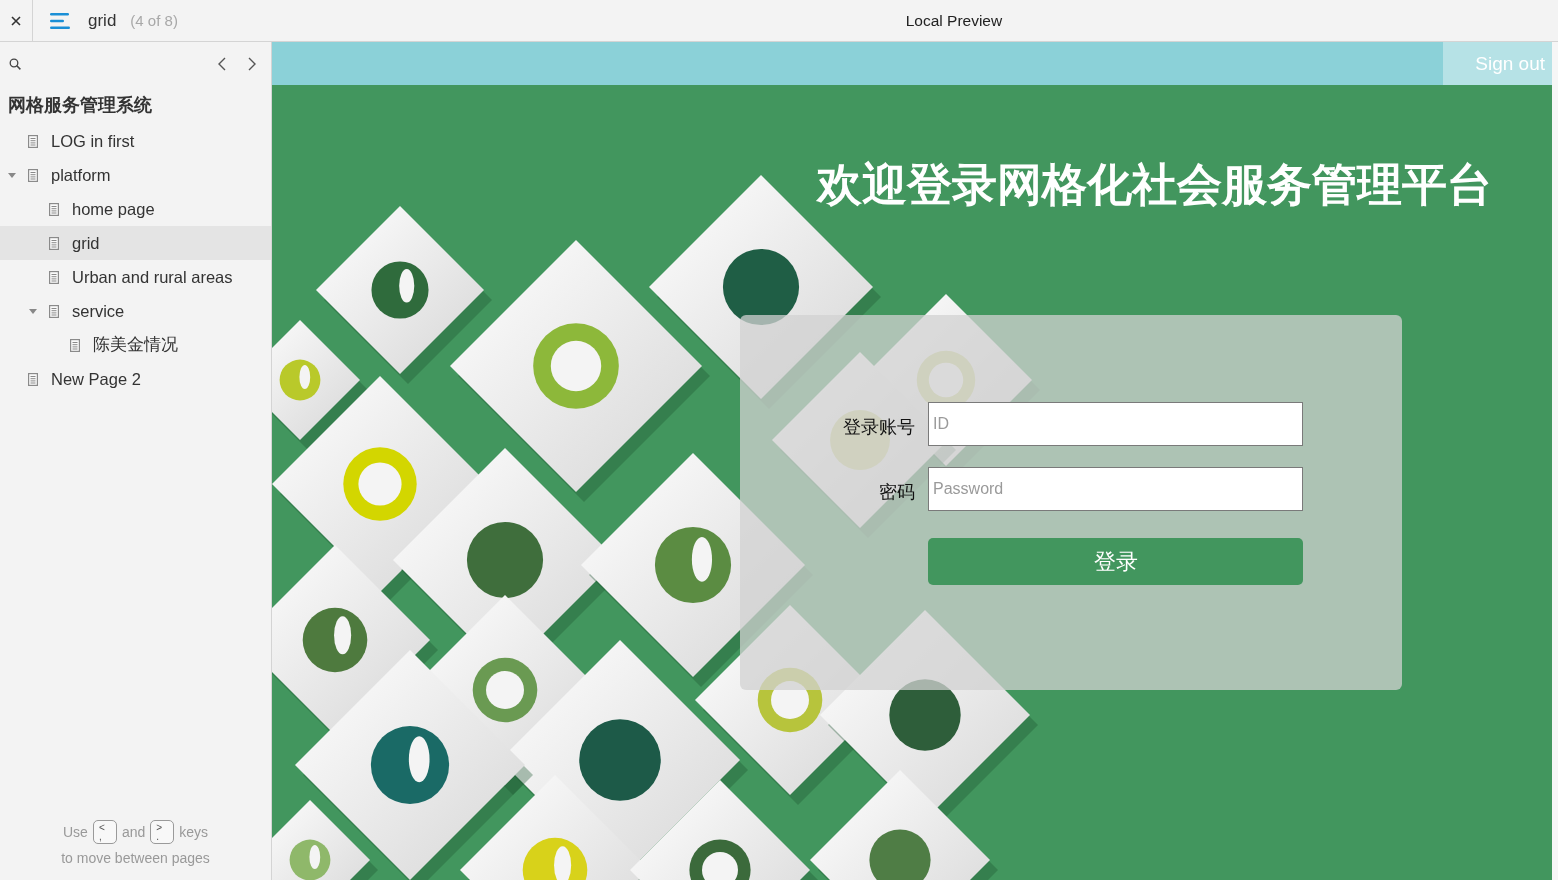  What do you see at coordinates (135, 311) in the screenshot?
I see `page-tree-item: service` at bounding box center [135, 311].